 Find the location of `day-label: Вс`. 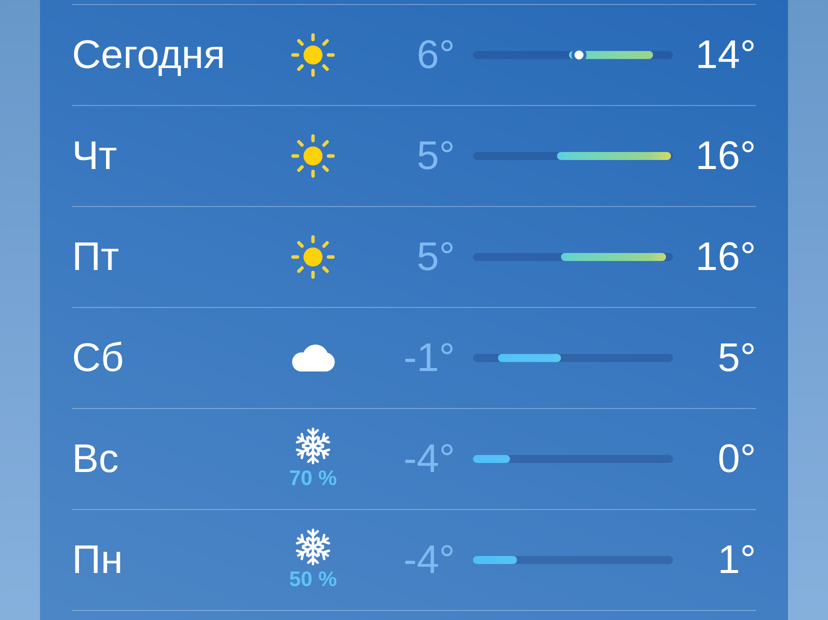

day-label: Вс is located at coordinates (95, 459).